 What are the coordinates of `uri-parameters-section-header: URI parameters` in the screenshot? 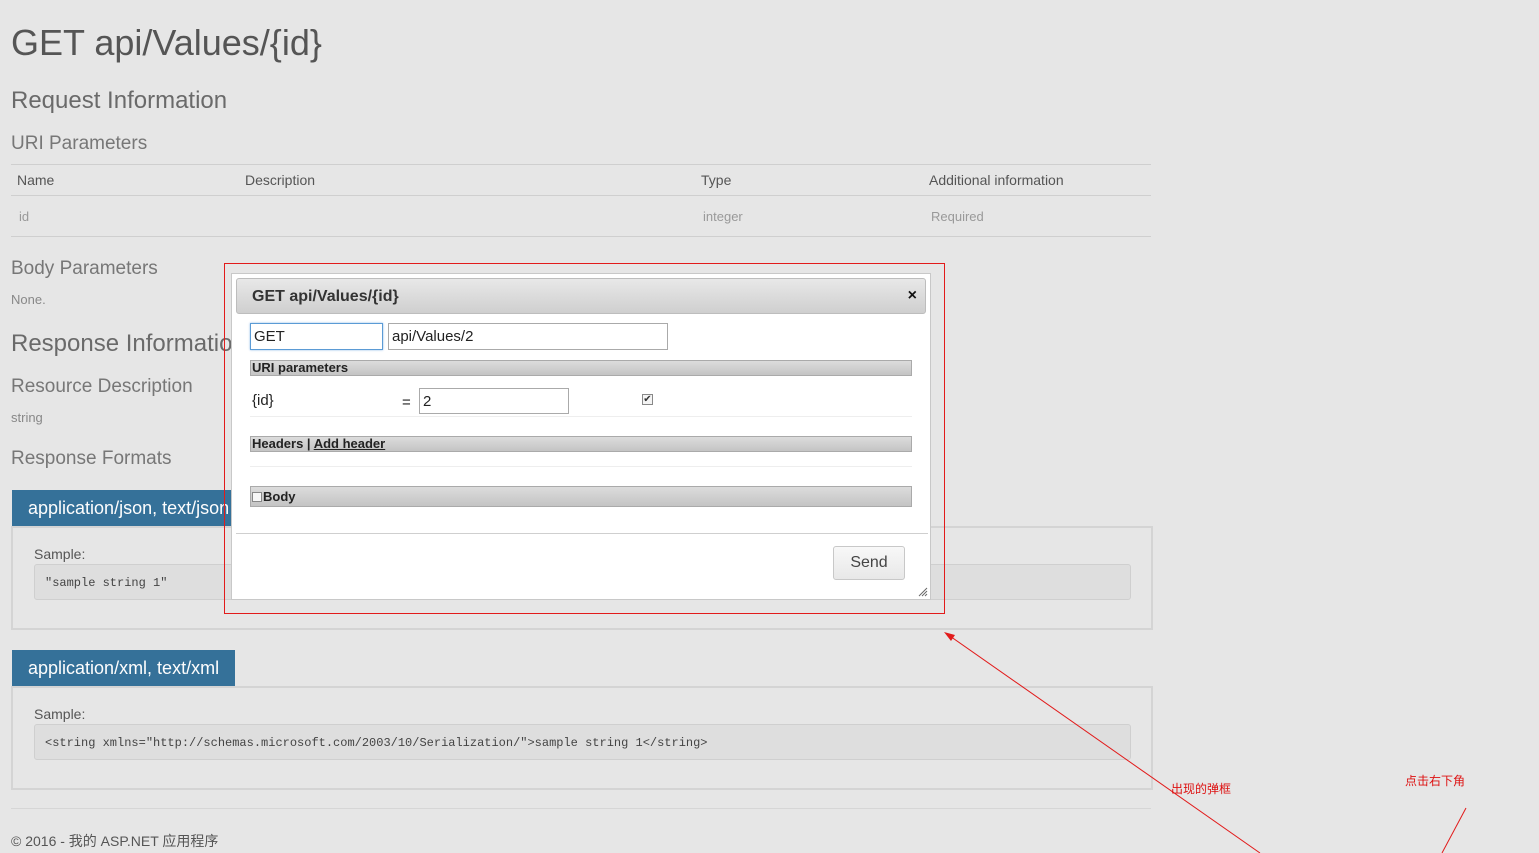 It's located at (581, 368).